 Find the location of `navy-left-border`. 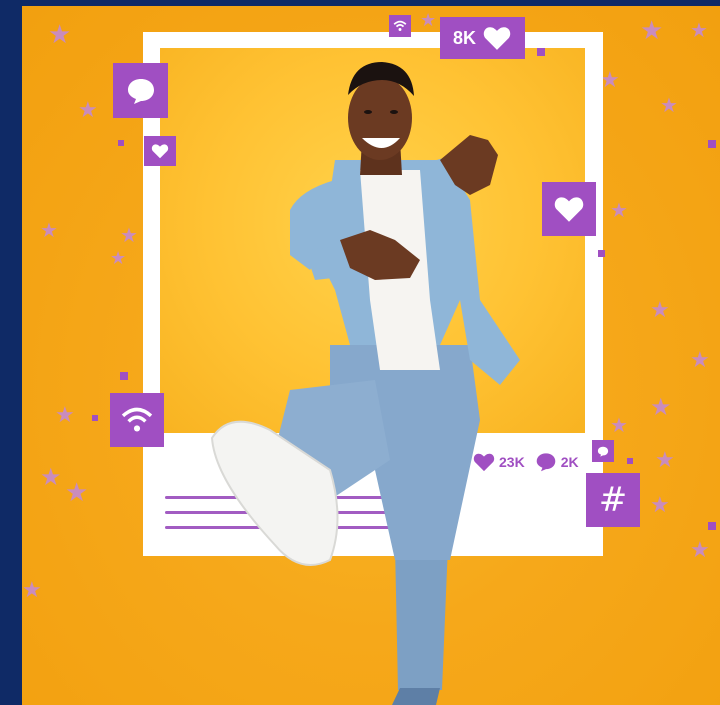

navy-left-border is located at coordinates (11, 352).